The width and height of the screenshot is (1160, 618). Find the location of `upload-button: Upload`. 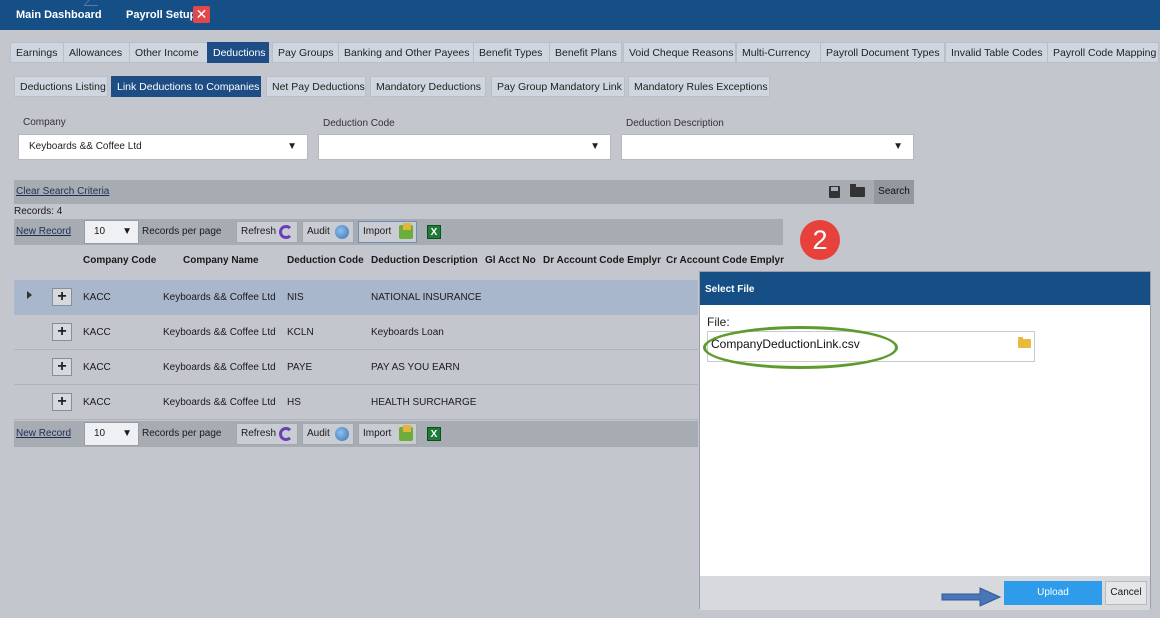

upload-button: Upload is located at coordinates (1053, 593).